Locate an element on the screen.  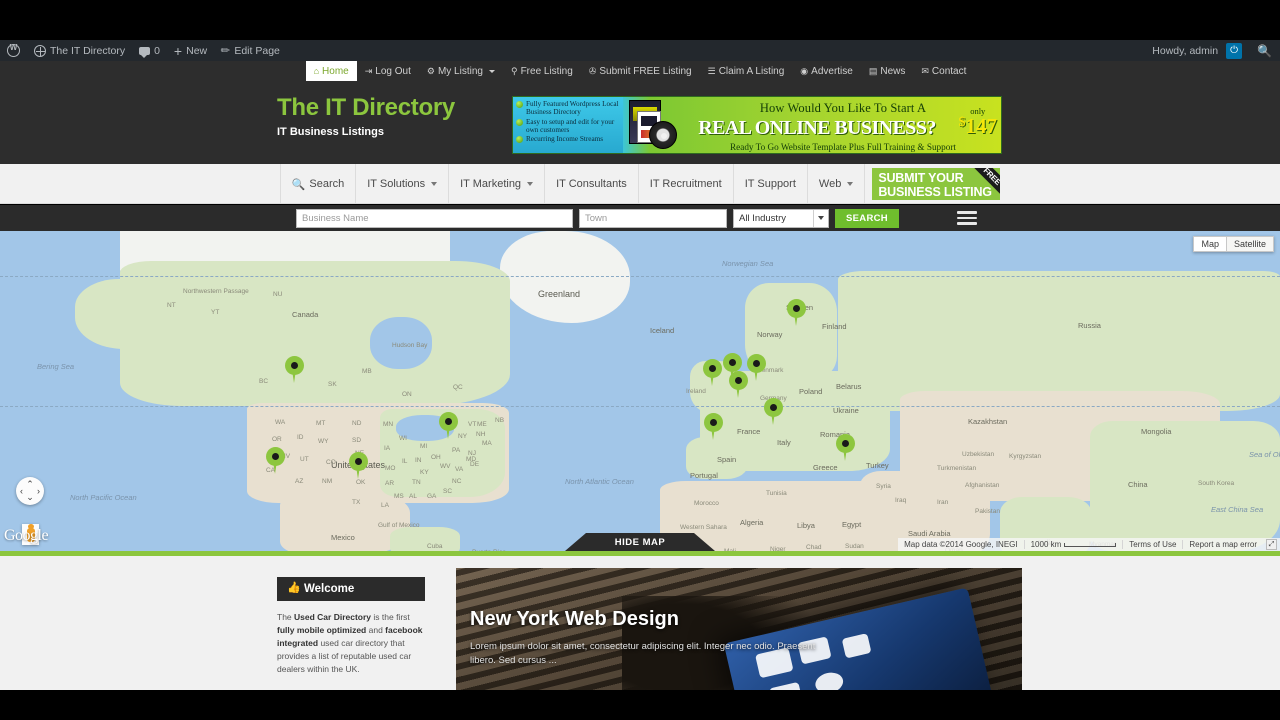
map-label: VA is located at coordinates (459, 469).